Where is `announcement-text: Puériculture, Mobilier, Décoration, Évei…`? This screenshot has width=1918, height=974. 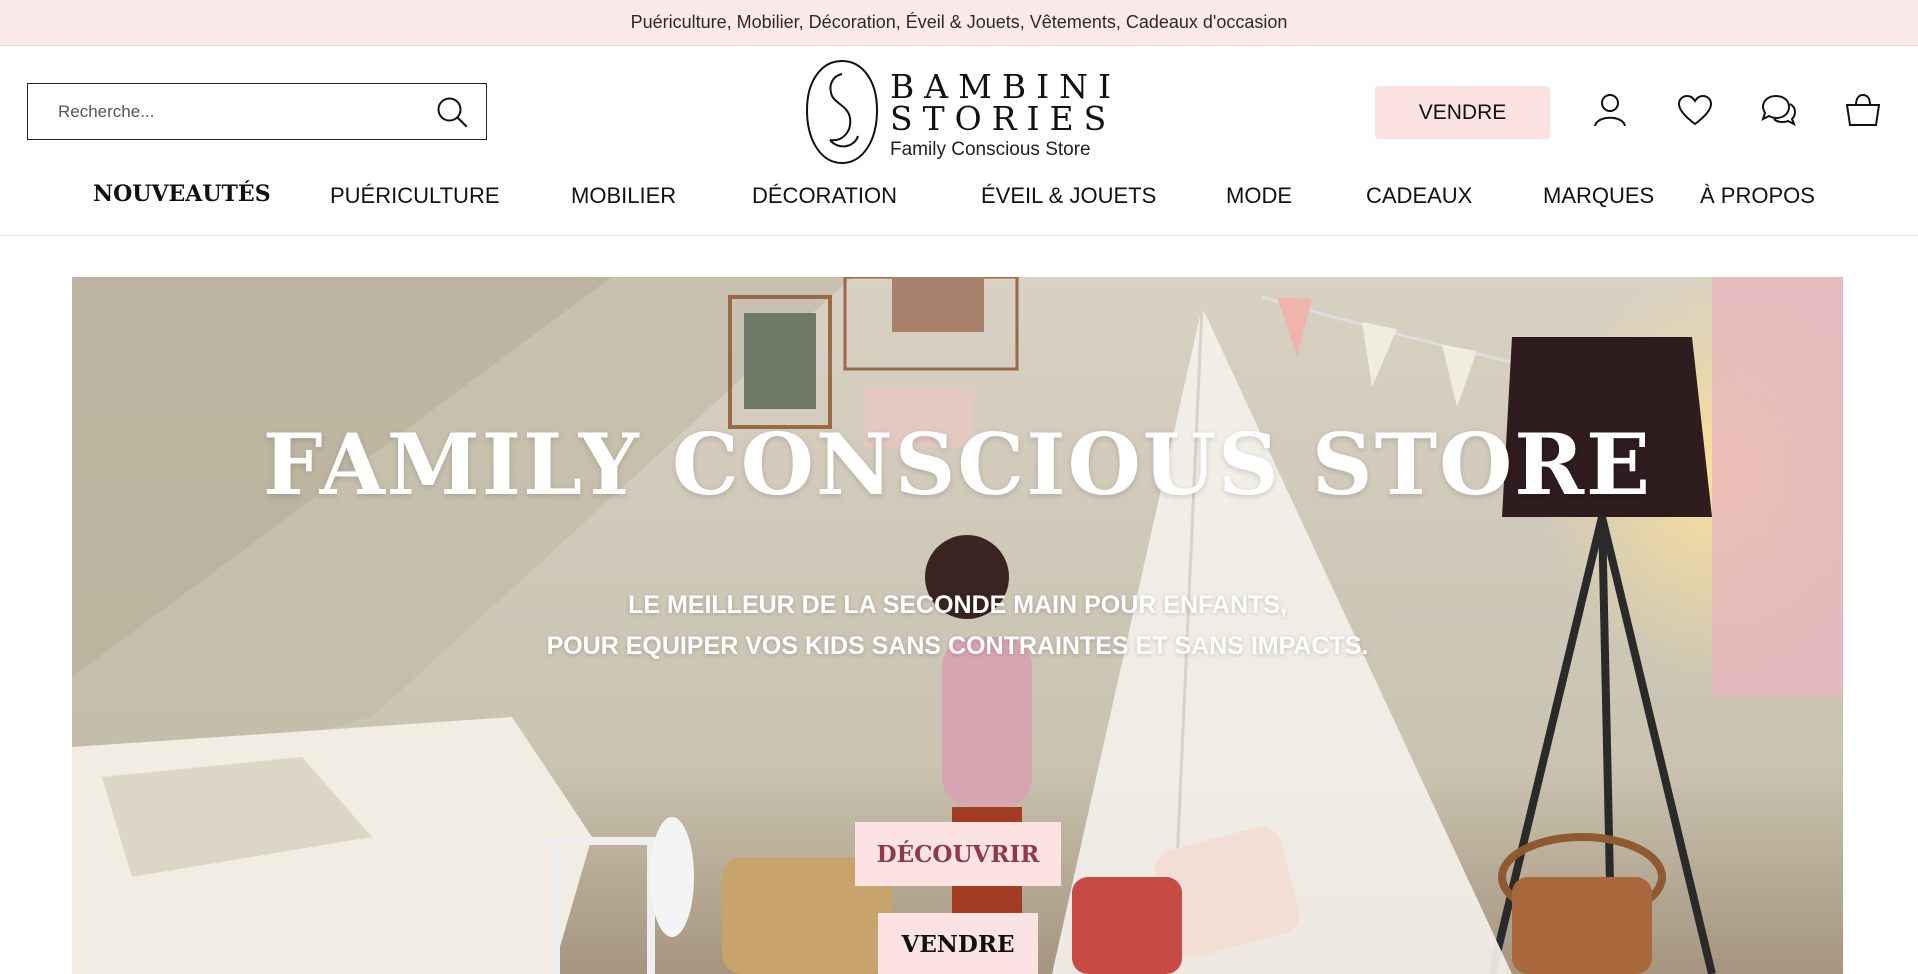
announcement-text: Puériculture, Mobilier, Décoration, Évei… is located at coordinates (959, 22).